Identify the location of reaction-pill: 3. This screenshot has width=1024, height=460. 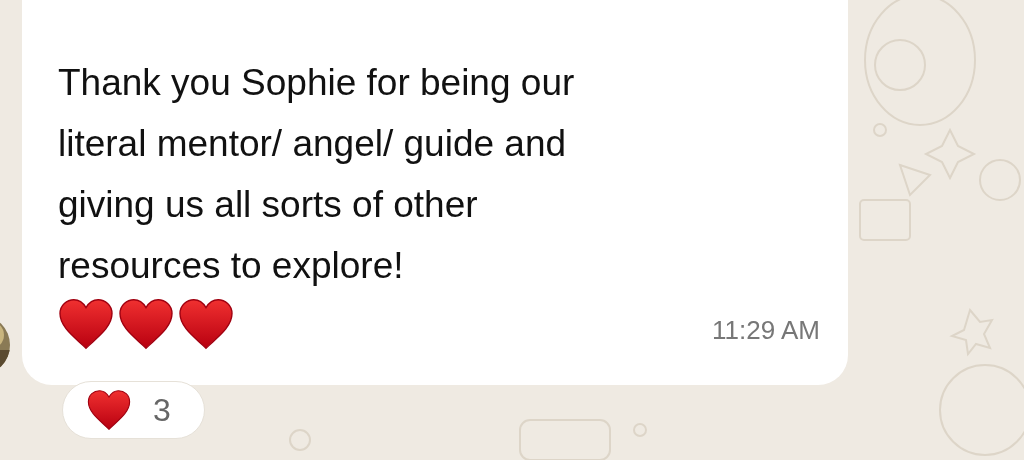
(133, 410).